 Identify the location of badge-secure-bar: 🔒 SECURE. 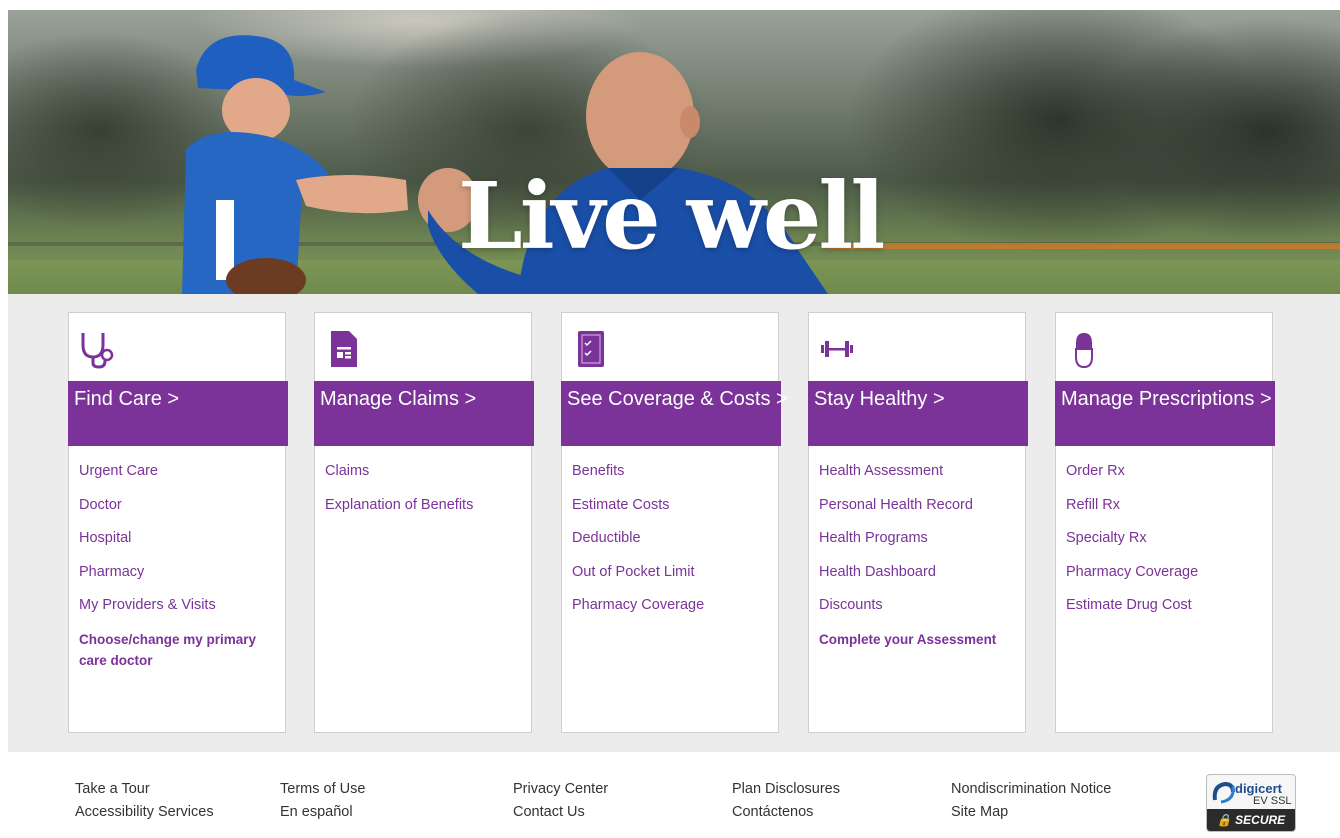
(1251, 820).